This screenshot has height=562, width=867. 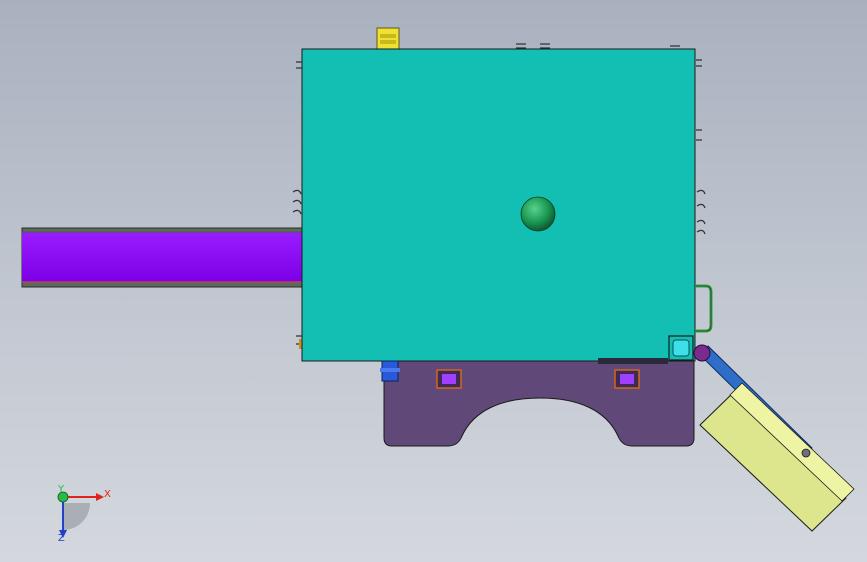 I want to click on base-bracket, so click(x=539, y=403).